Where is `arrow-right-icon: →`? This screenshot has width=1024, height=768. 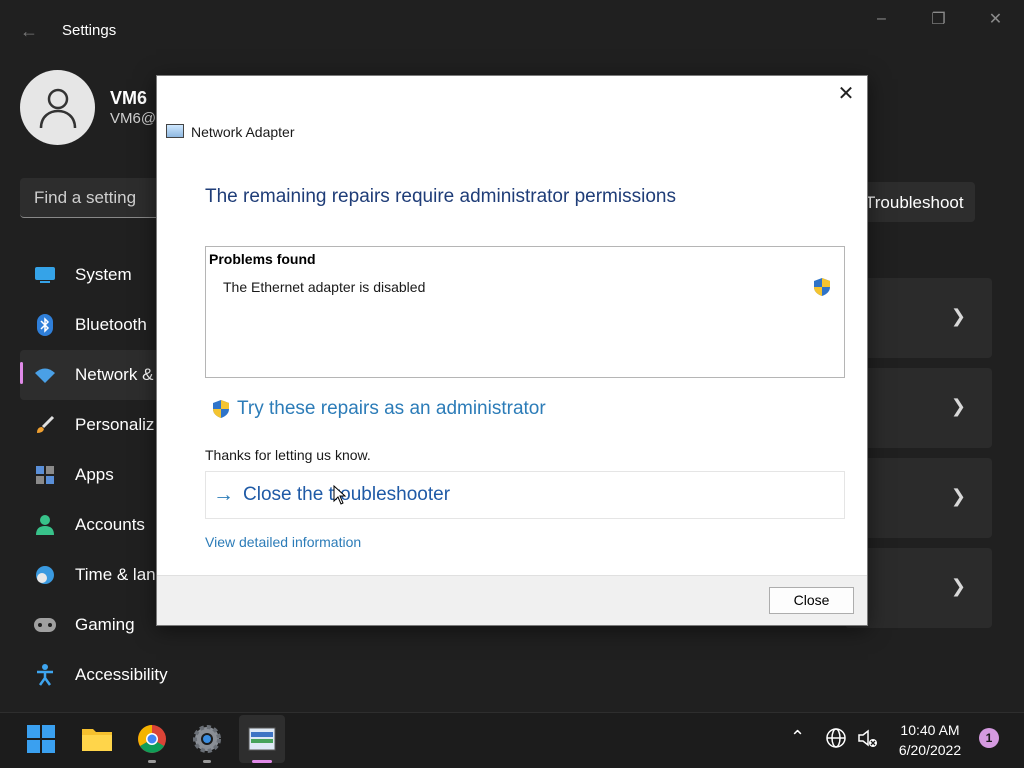
arrow-right-icon: → is located at coordinates (223, 494).